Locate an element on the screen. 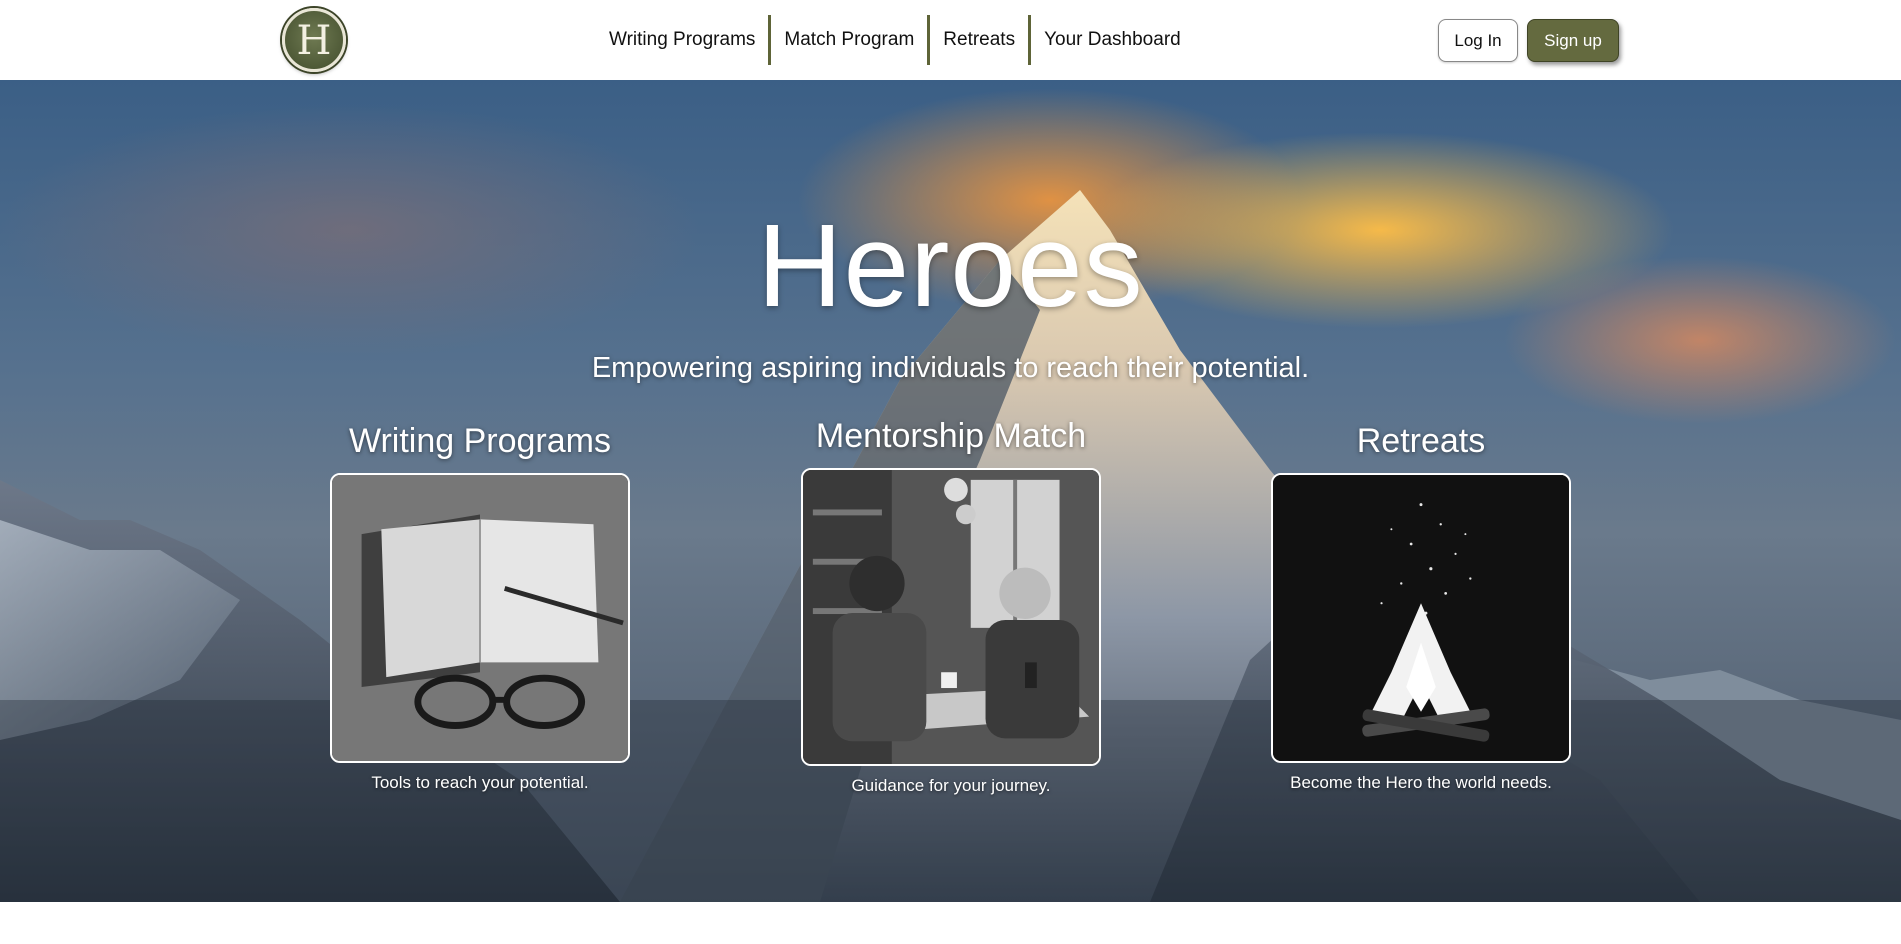 Image resolution: width=1901 pixels, height=944 pixels. notebook-glasses-image is located at coordinates (480, 618).